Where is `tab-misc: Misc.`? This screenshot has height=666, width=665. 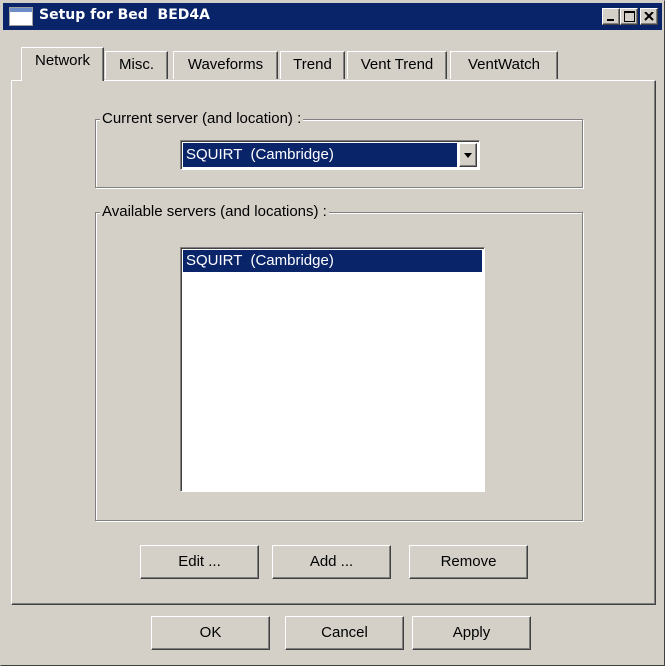 tab-misc: Misc. is located at coordinates (136, 65).